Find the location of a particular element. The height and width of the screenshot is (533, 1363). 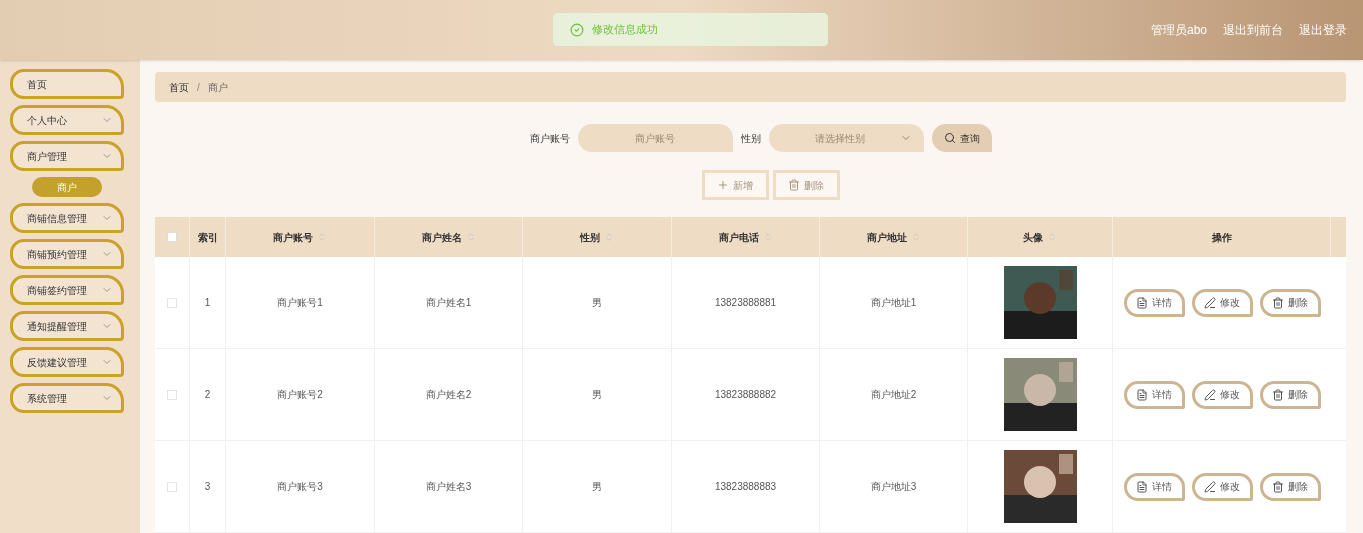

sidebar-item: 商户管理 is located at coordinates (67, 156).